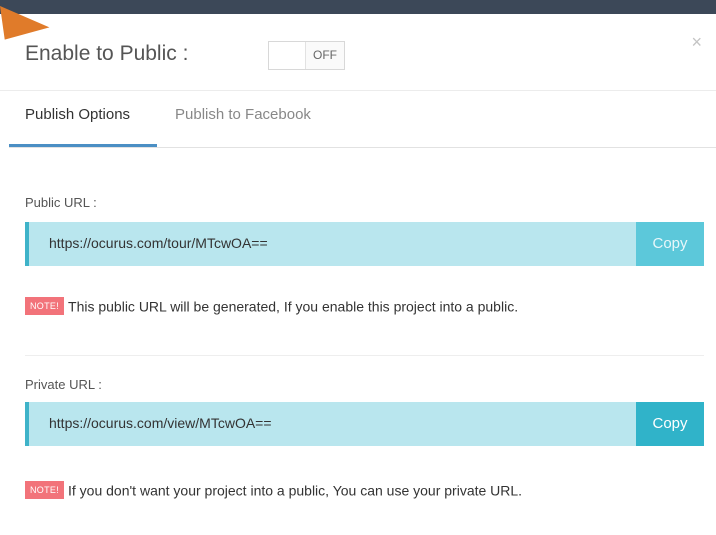 The height and width of the screenshot is (535, 716). Describe the element at coordinates (670, 424) in the screenshot. I see `copy-private-url-button: Copy` at that location.